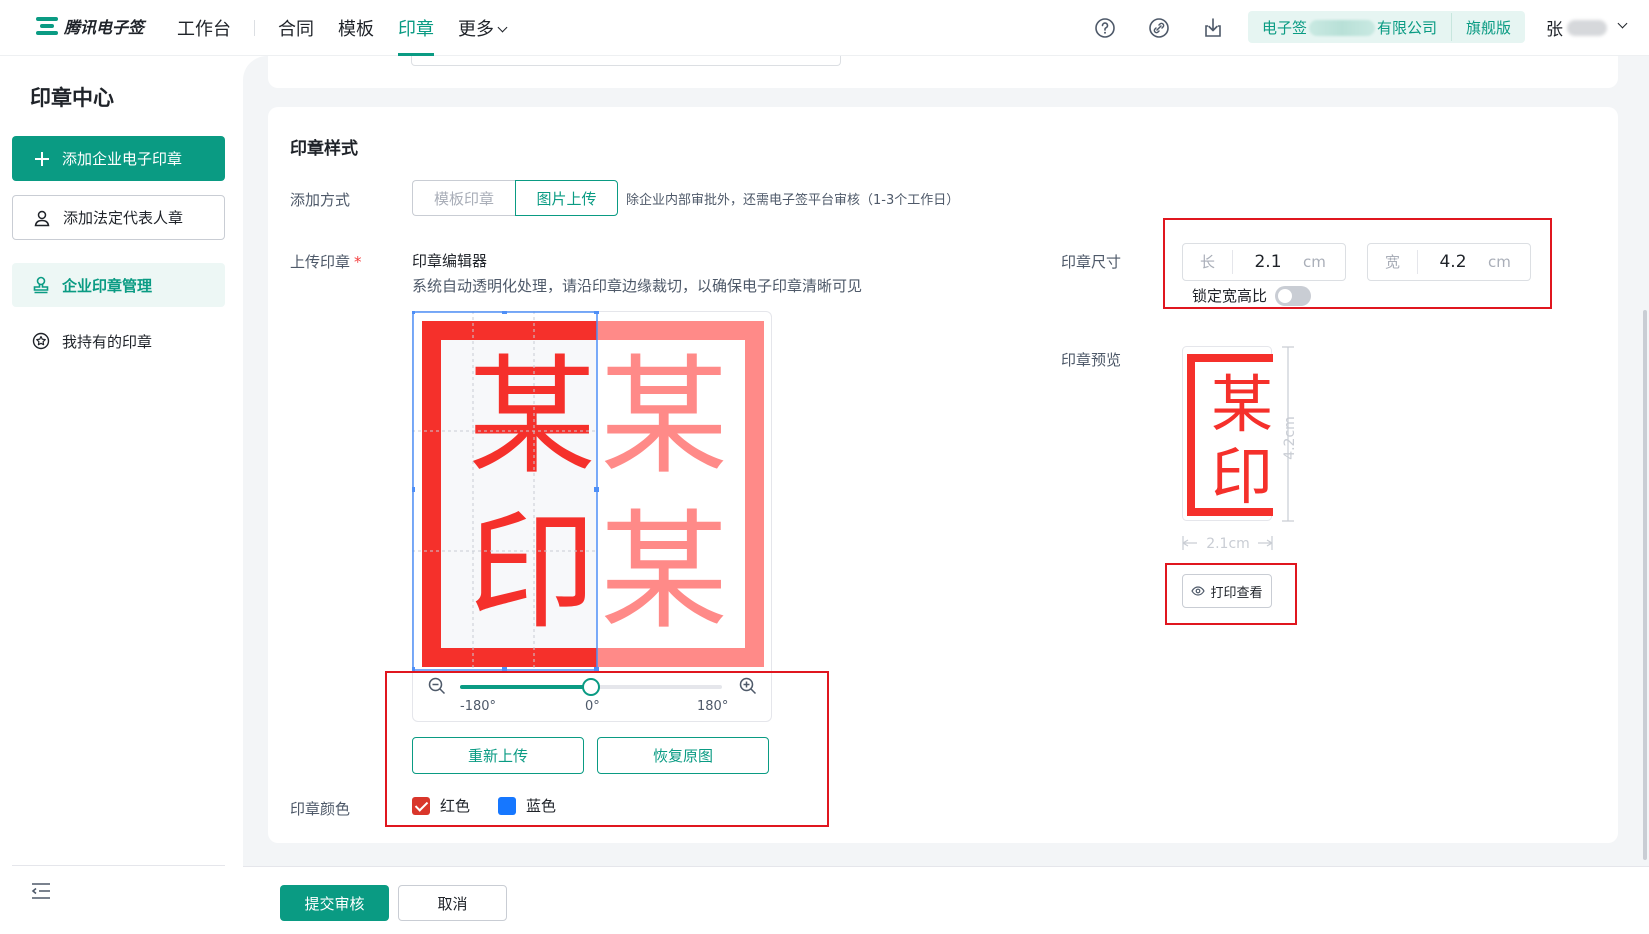  What do you see at coordinates (1159, 28) in the screenshot?
I see `link-icon` at bounding box center [1159, 28].